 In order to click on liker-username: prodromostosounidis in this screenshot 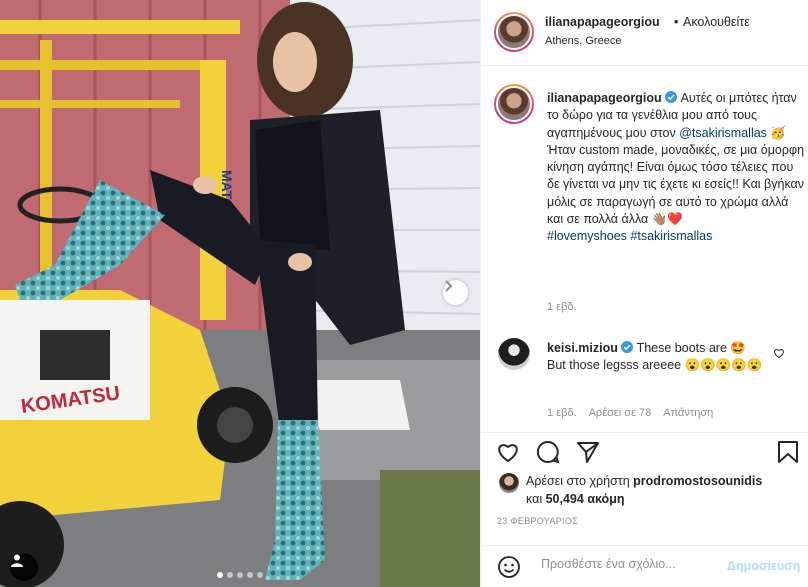, I will do `click(697, 481)`.